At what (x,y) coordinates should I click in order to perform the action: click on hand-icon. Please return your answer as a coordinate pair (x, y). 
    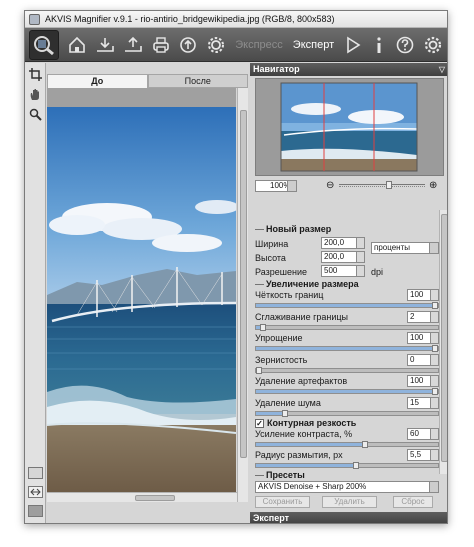
    Looking at the image, I should click on (35, 94).